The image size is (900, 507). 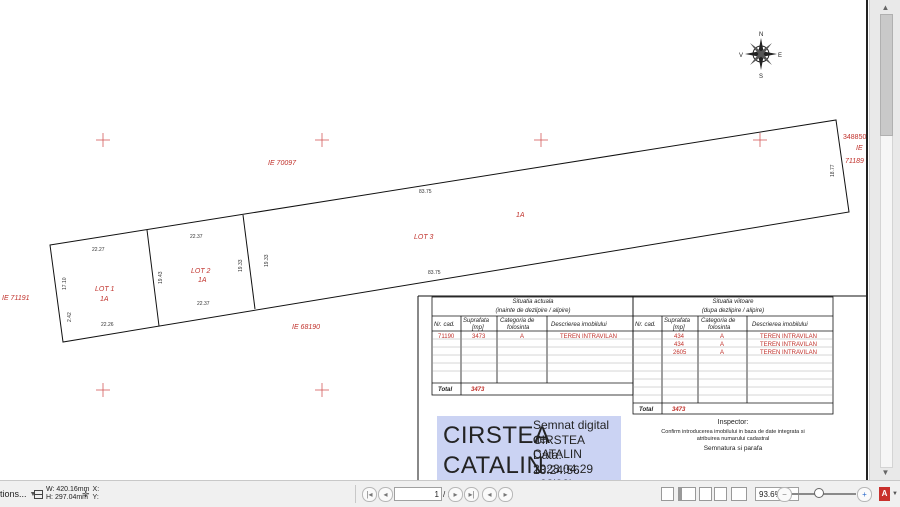 I want to click on compass-n: N, so click(x=761, y=35).